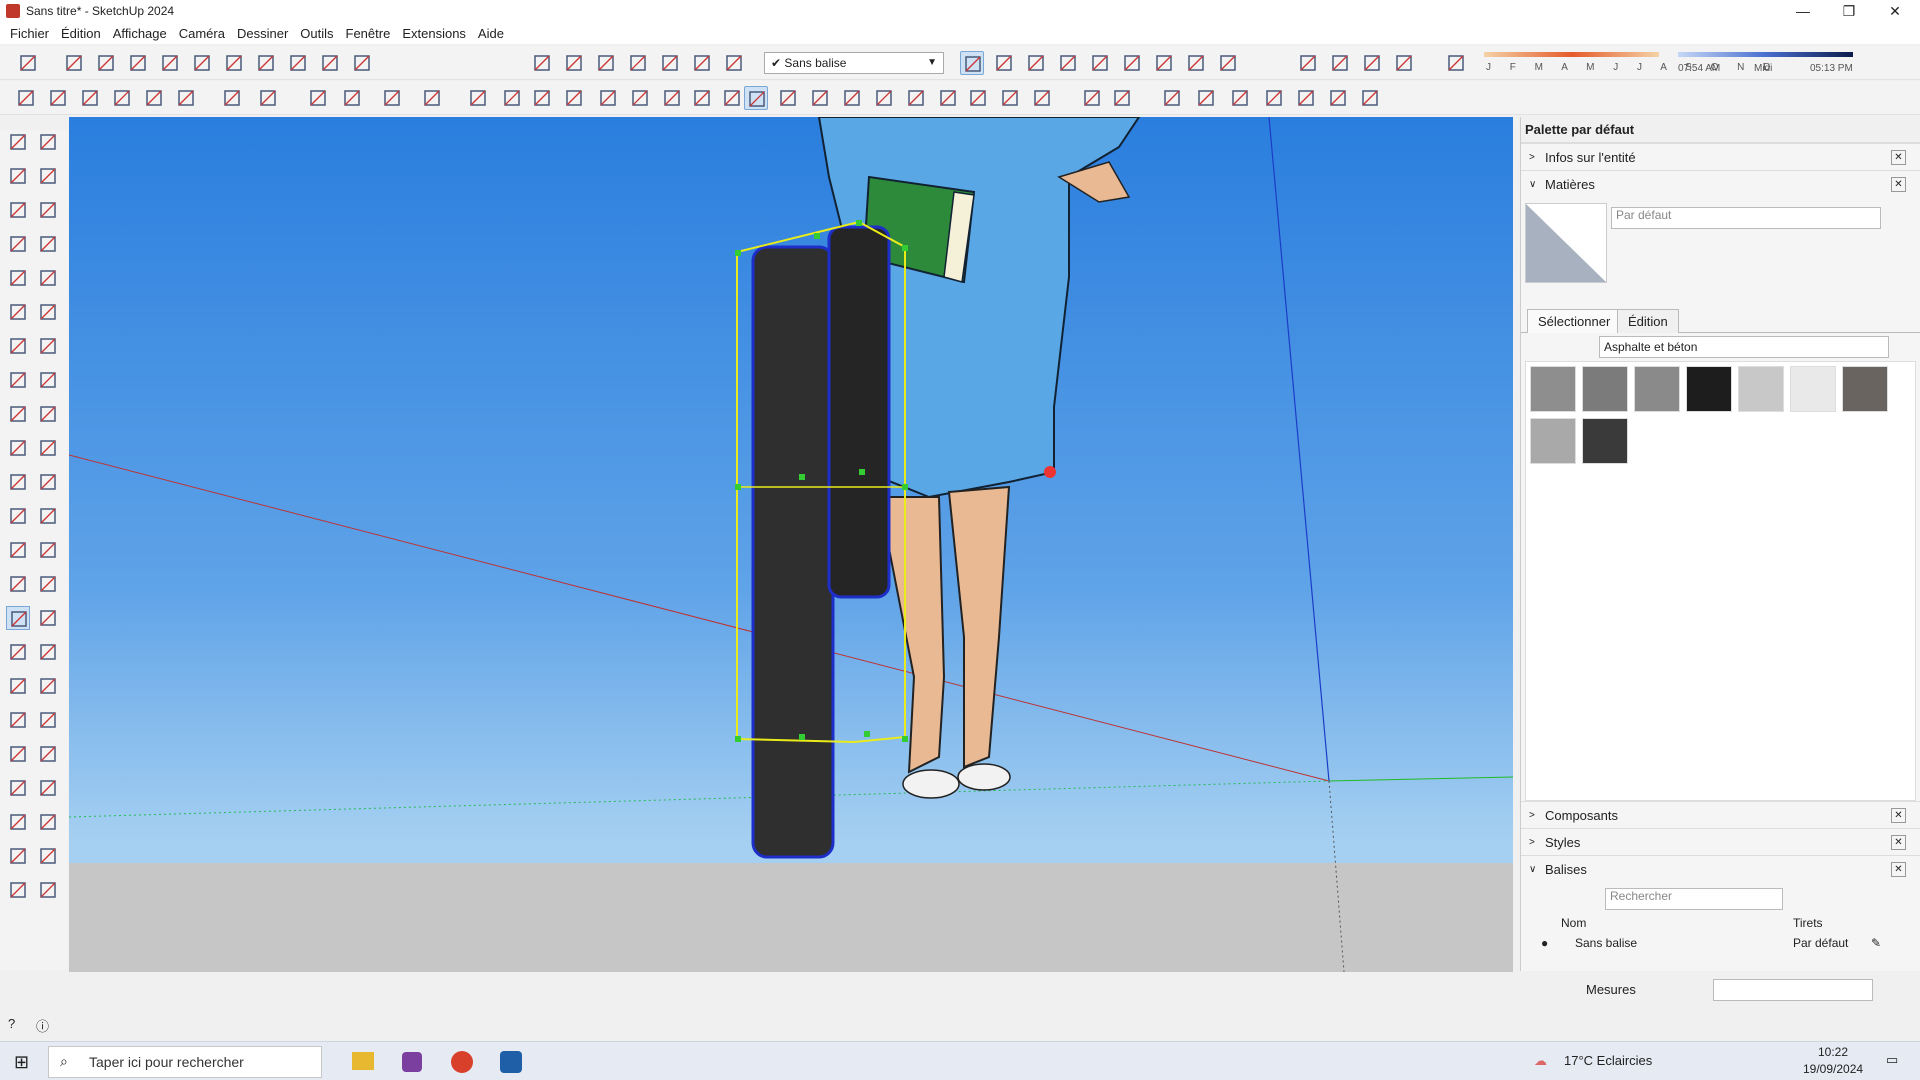 The image size is (1920, 1080). Describe the element at coordinates (1720, 841) in the screenshot. I see `section-styles: > Styles ✕` at that location.